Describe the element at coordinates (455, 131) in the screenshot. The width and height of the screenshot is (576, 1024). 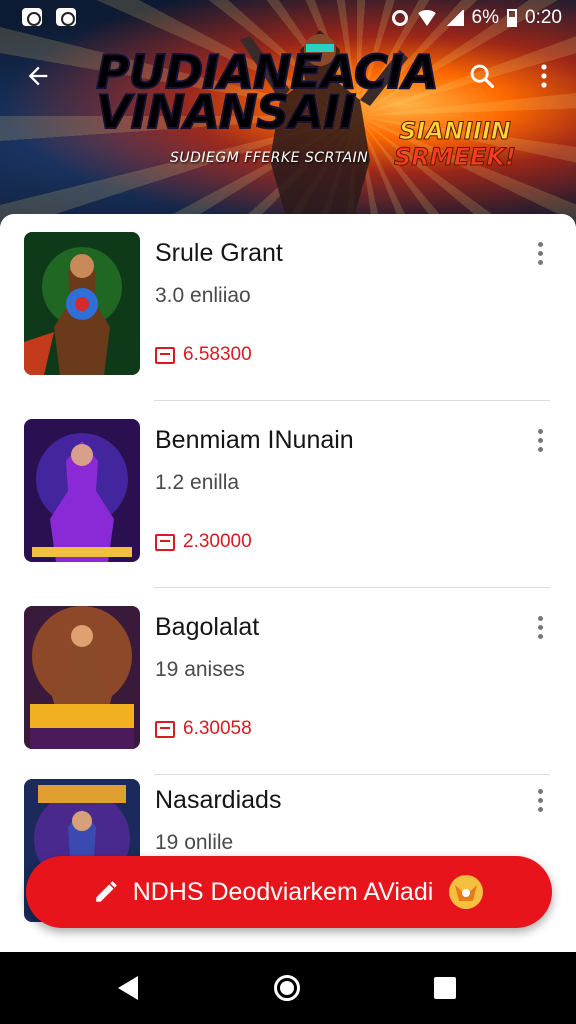
I see `hero-side-line1: SIANIIIN` at that location.